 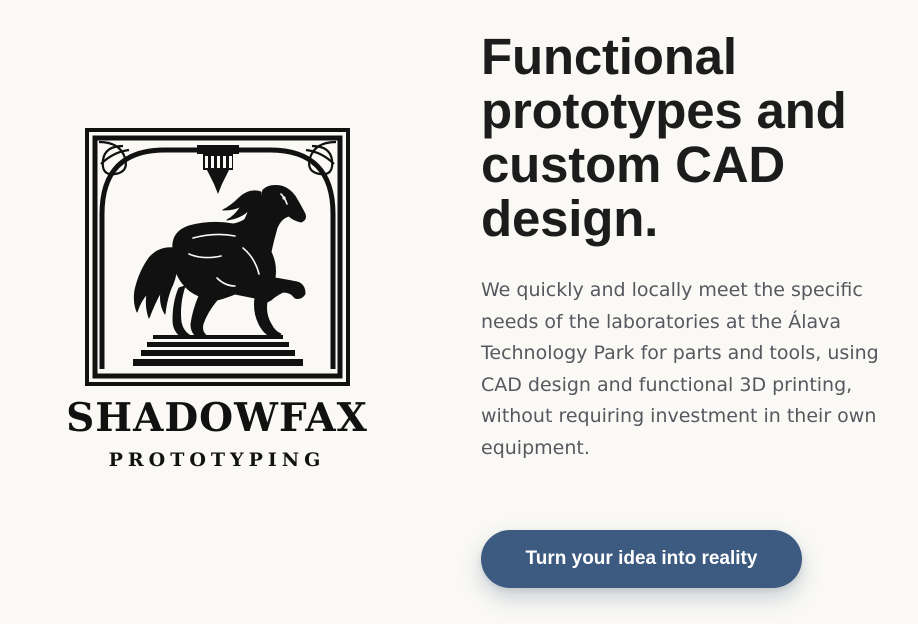 What do you see at coordinates (217, 418) in the screenshot?
I see `brand-name: SHADOWFAX` at bounding box center [217, 418].